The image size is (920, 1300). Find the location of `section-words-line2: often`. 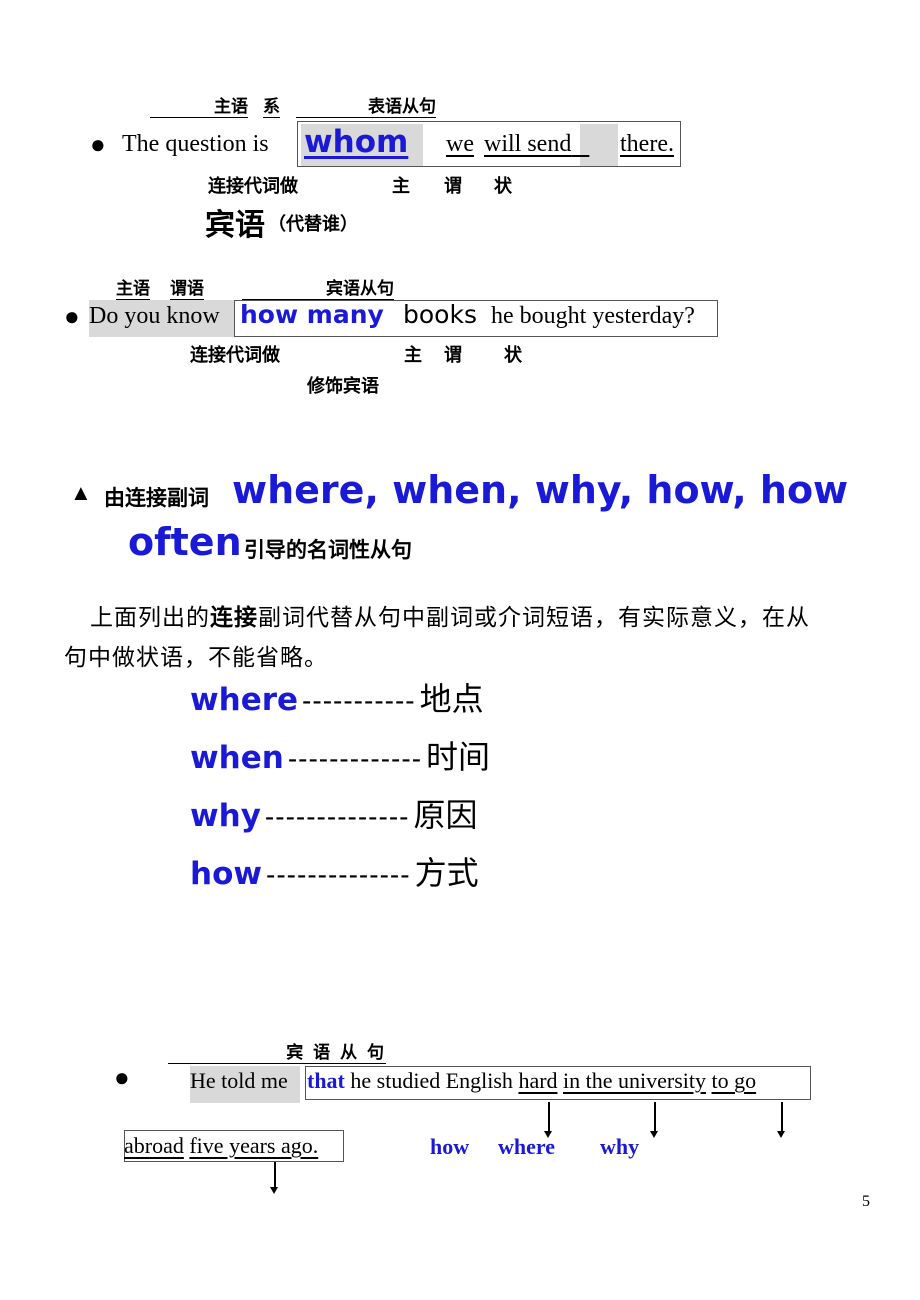

section-words-line2: often is located at coordinates (185, 542).